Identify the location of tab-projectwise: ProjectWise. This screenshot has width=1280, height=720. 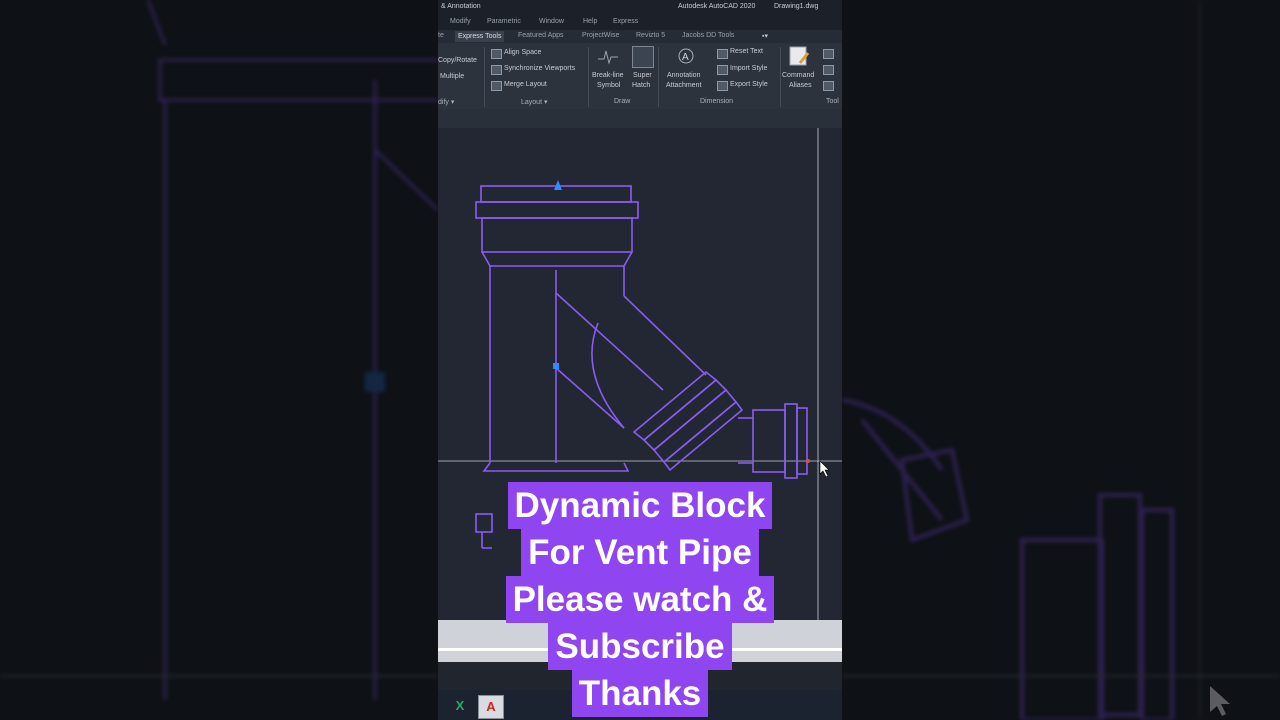
(600, 35).